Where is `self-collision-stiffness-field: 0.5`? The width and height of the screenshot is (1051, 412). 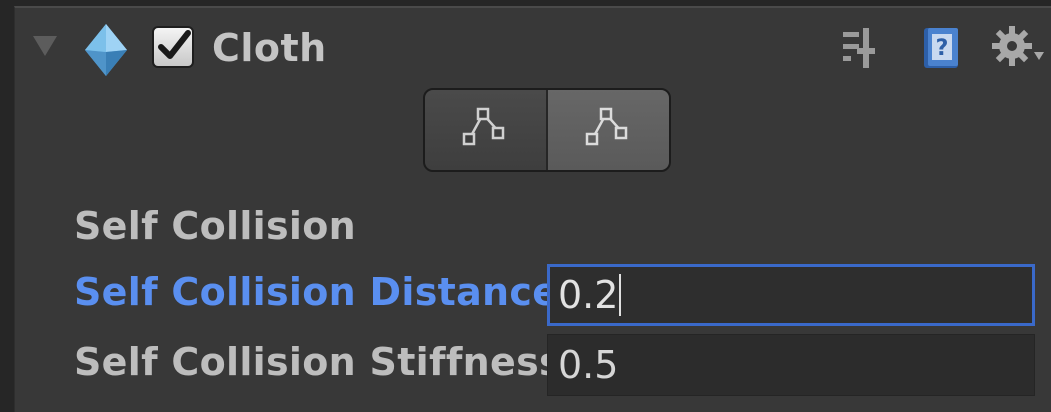
self-collision-stiffness-field: 0.5 is located at coordinates (791, 365).